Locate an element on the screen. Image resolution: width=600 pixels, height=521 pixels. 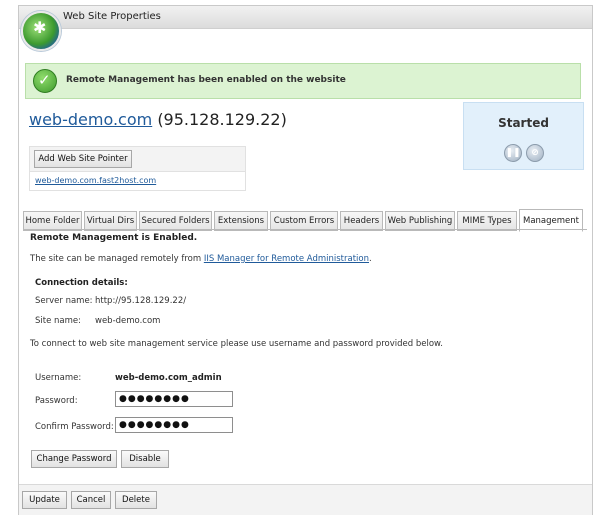
tab-extensions: Extensions is located at coordinates (241, 221).